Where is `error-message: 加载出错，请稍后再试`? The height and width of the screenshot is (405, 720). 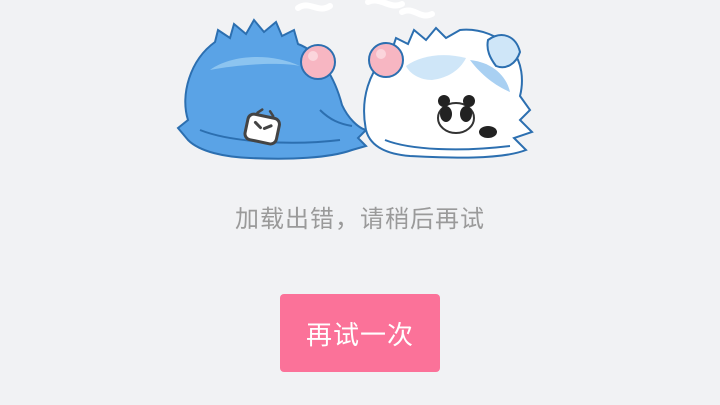
error-message: 加载出错，请稍后再试 is located at coordinates (360, 219).